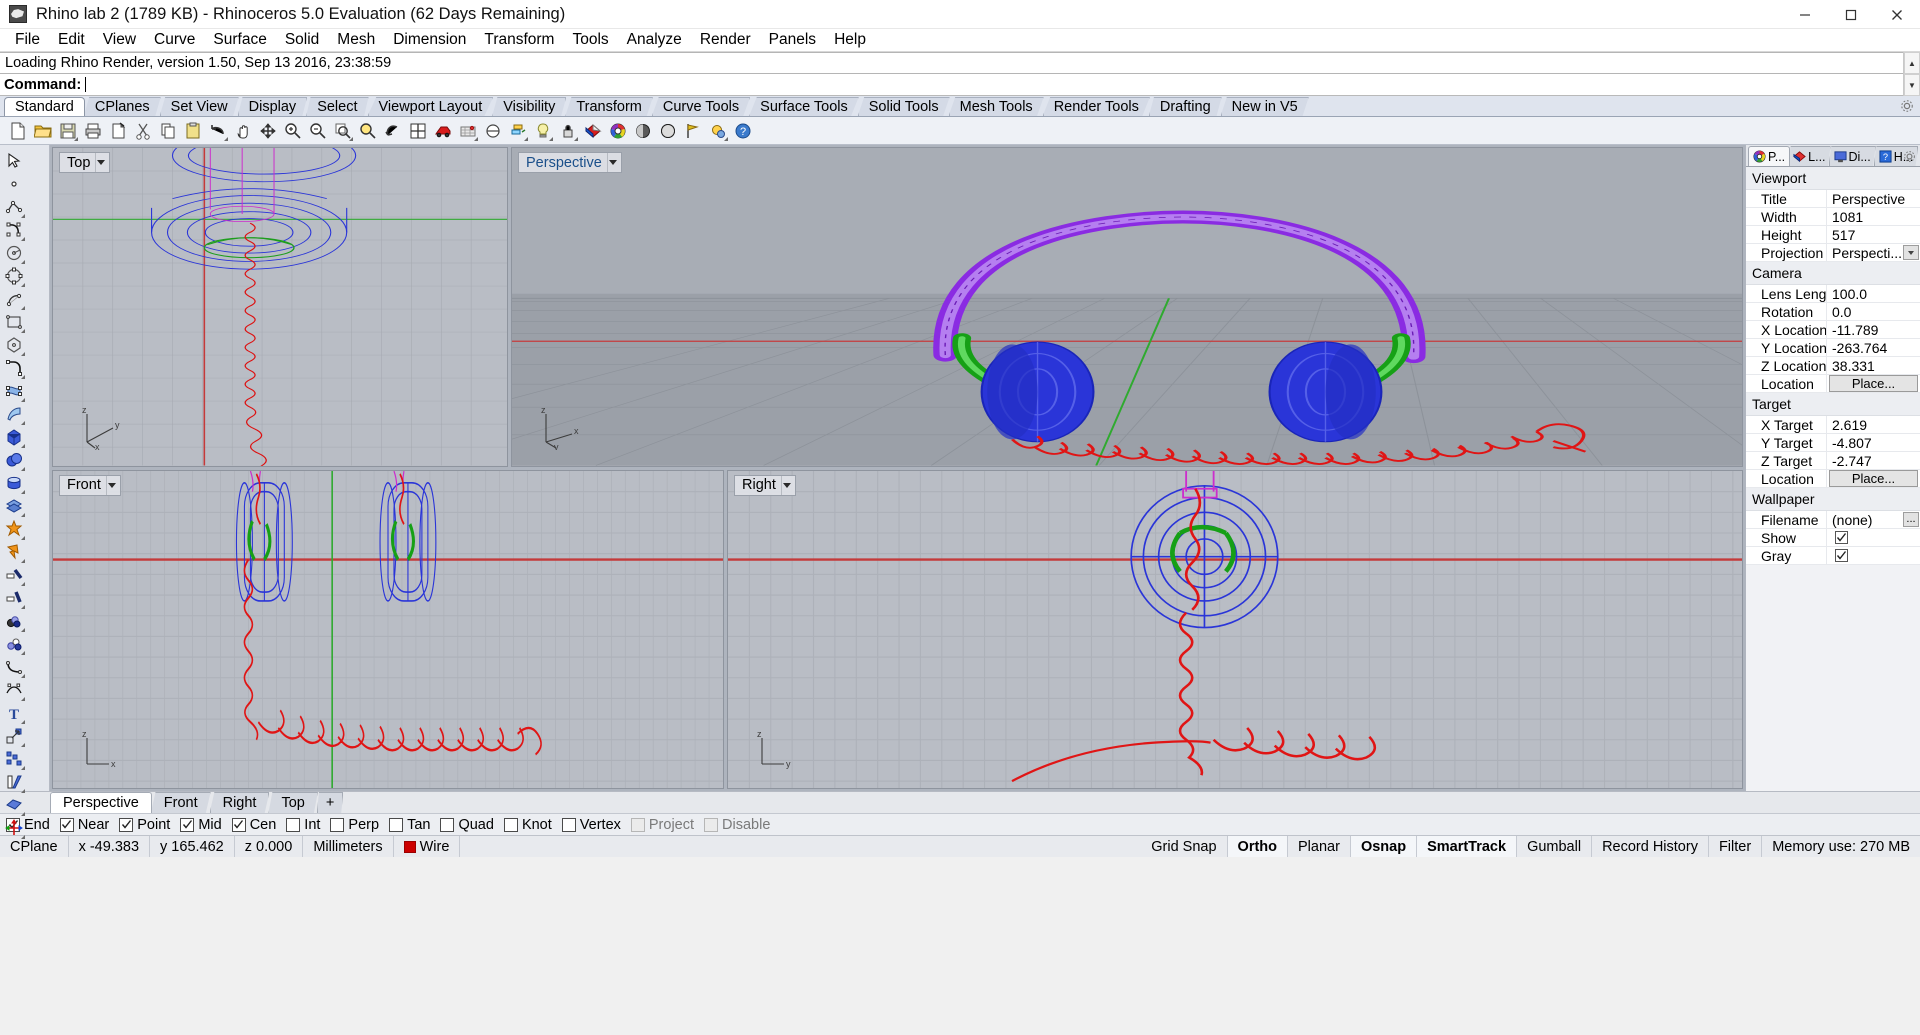 The image size is (1920, 1035). I want to click on osnap-disable: Disable, so click(737, 825).